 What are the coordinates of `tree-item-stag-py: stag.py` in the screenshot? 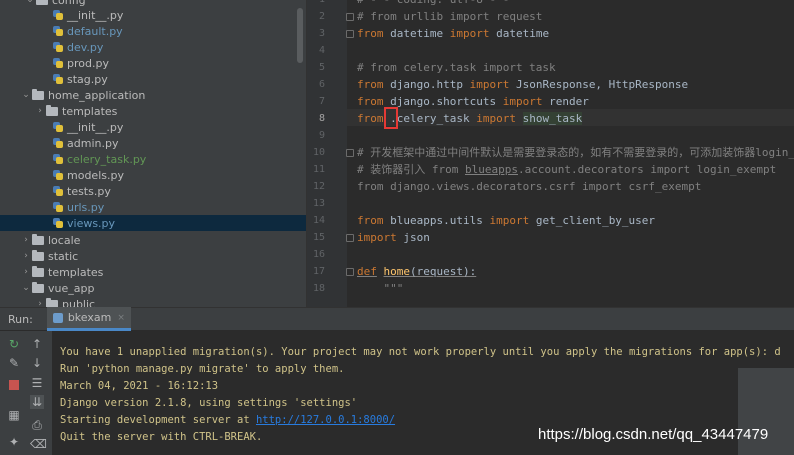 It's located at (153, 79).